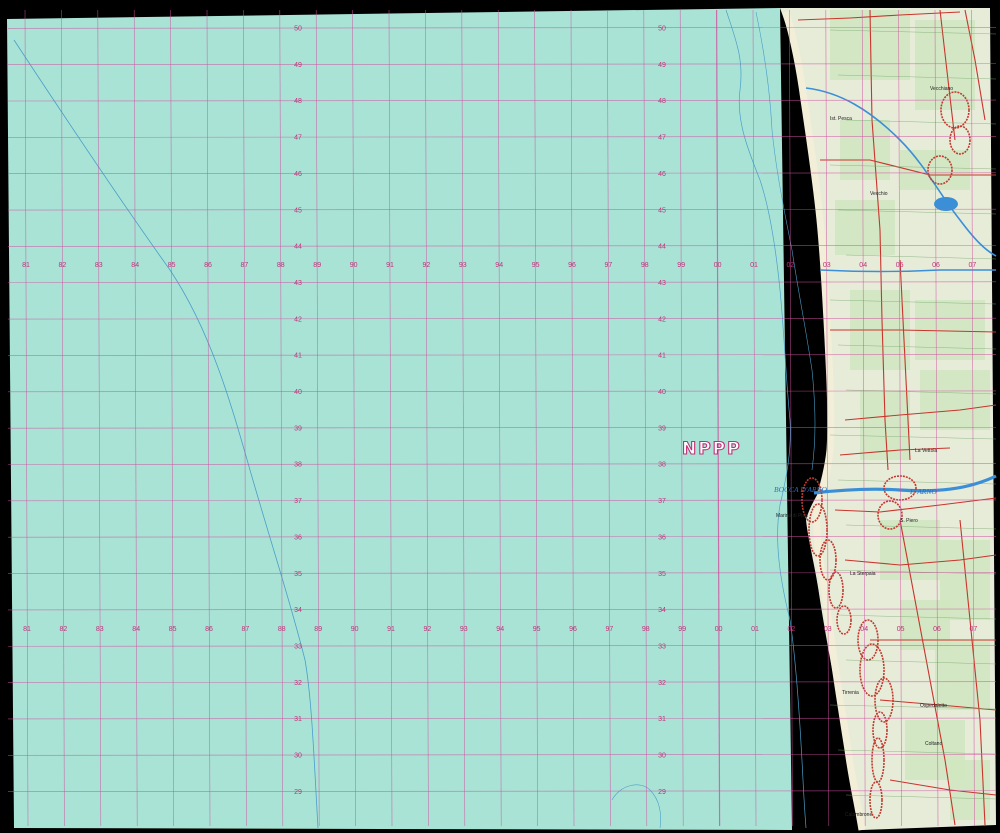 The image size is (1000, 833). I want to click on easting-label: 90, so click(355, 629).